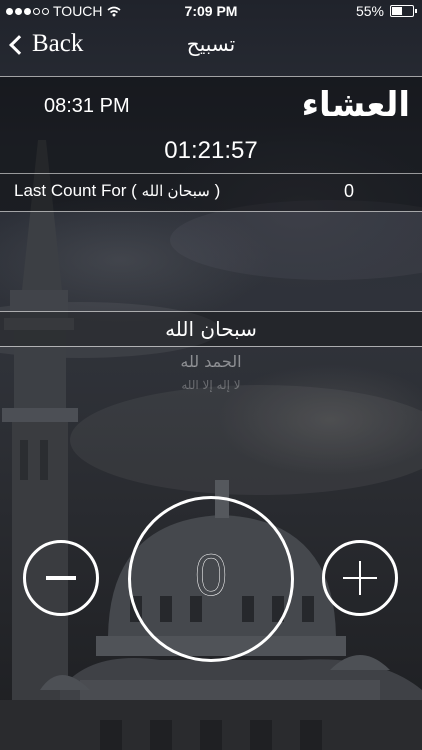  I want to click on page-title: تسبيح, so click(211, 44).